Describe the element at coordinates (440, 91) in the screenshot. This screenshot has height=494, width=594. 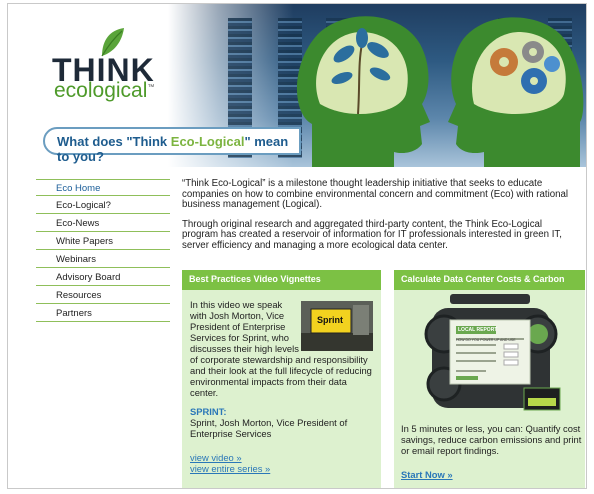
I see `two-heads-illustration-icon` at that location.